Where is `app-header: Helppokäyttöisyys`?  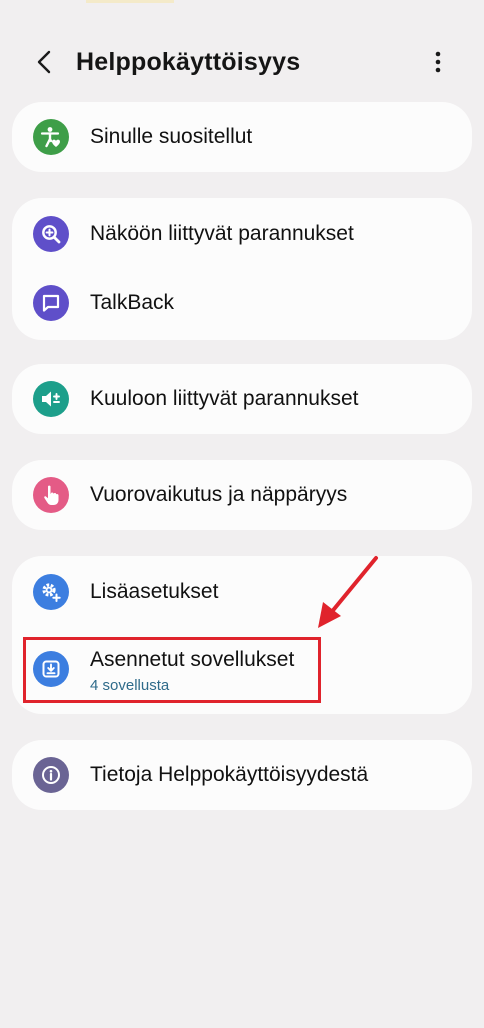
app-header: Helppokäyttöisyys is located at coordinates (242, 62).